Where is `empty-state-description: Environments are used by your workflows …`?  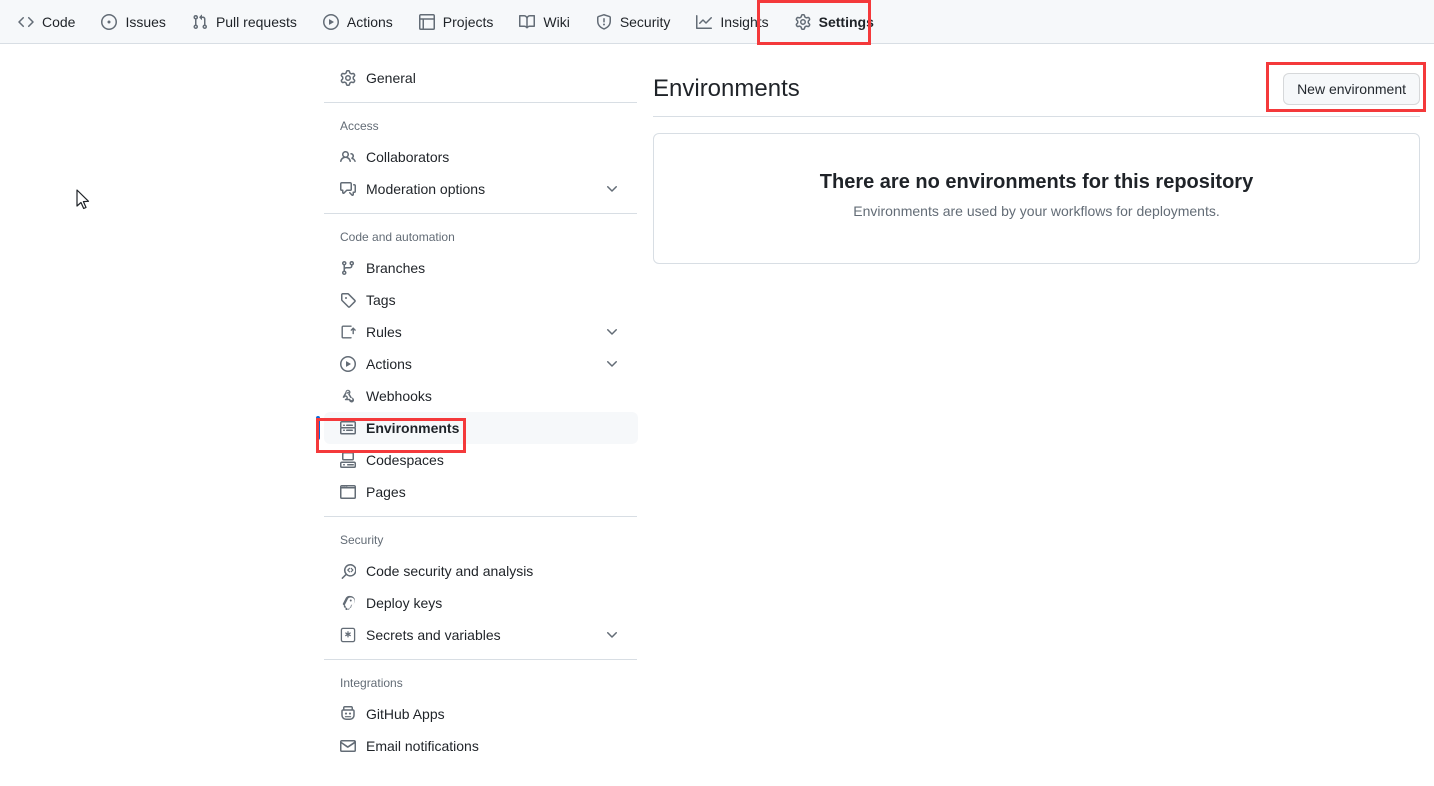 empty-state-description: Environments are used by your workflows … is located at coordinates (1036, 211).